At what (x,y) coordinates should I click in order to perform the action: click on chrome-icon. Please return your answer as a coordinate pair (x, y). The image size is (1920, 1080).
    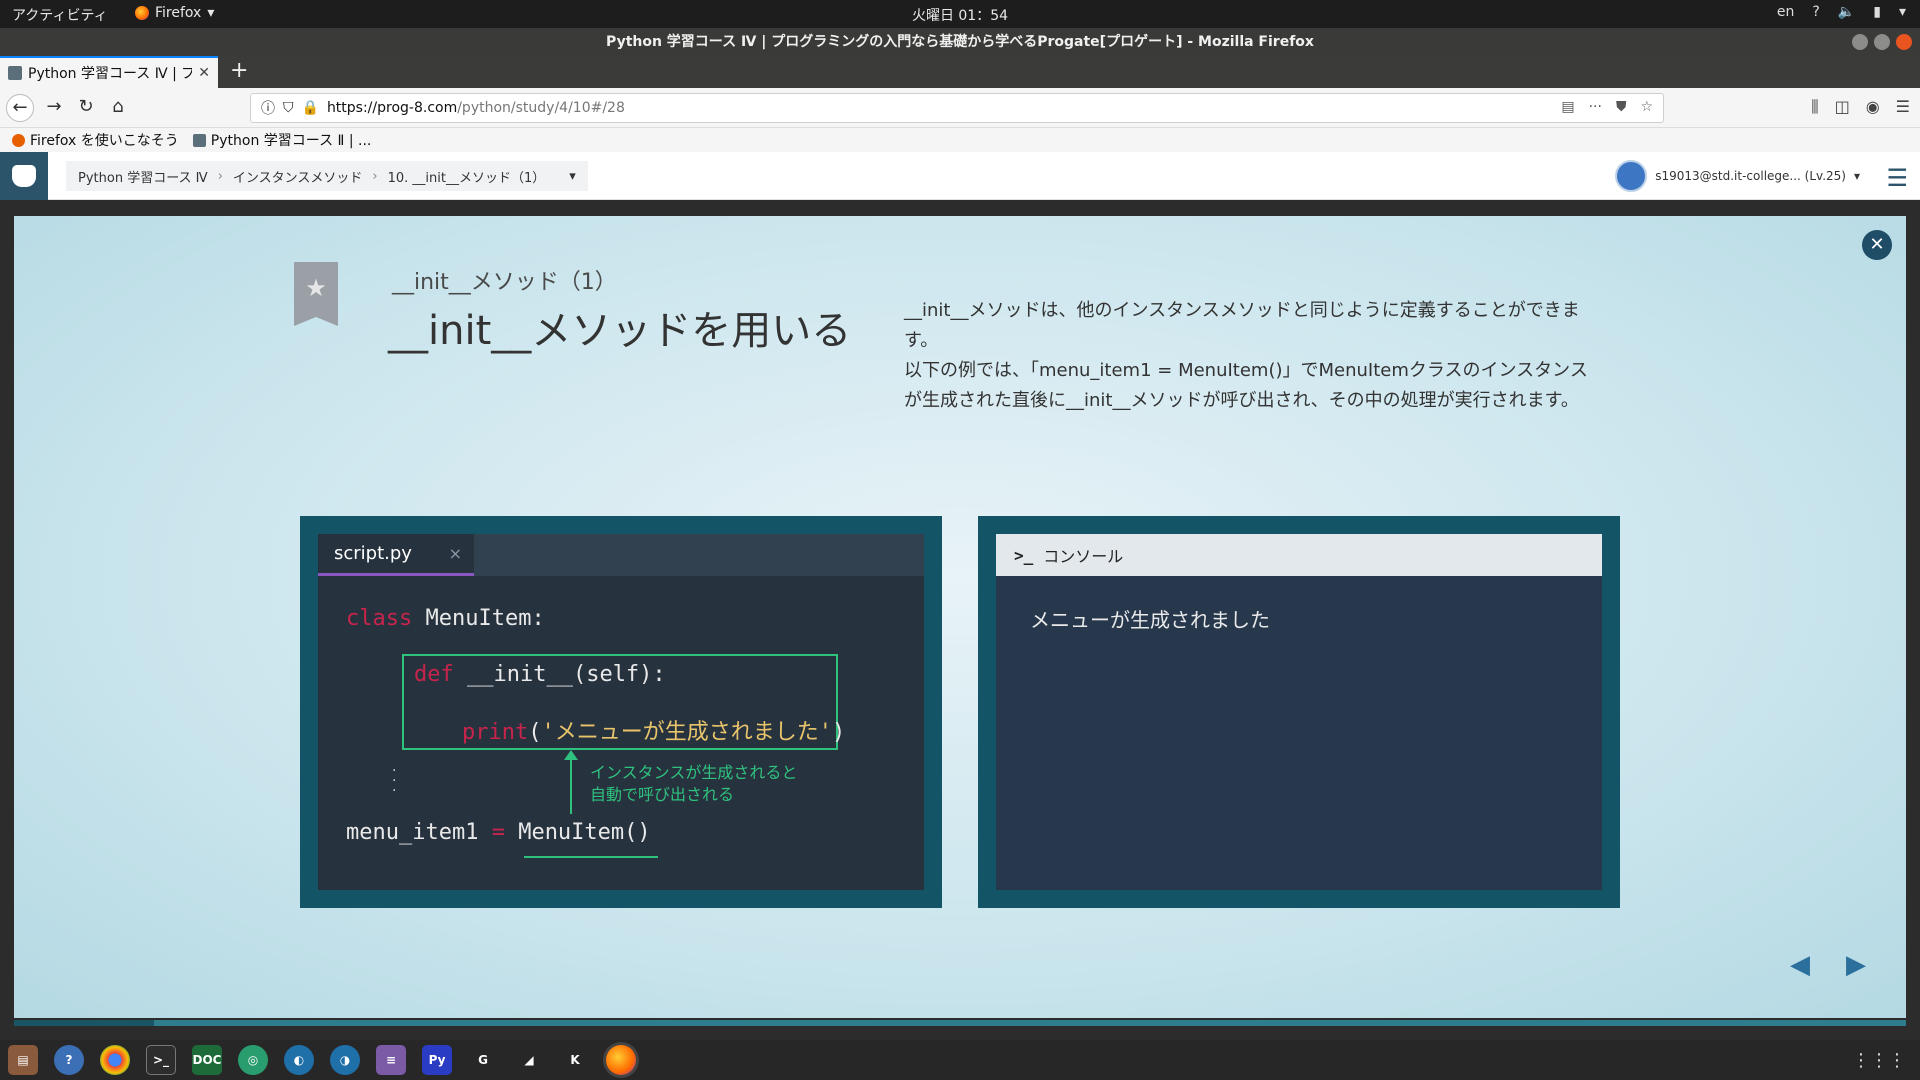
    Looking at the image, I should click on (115, 1060).